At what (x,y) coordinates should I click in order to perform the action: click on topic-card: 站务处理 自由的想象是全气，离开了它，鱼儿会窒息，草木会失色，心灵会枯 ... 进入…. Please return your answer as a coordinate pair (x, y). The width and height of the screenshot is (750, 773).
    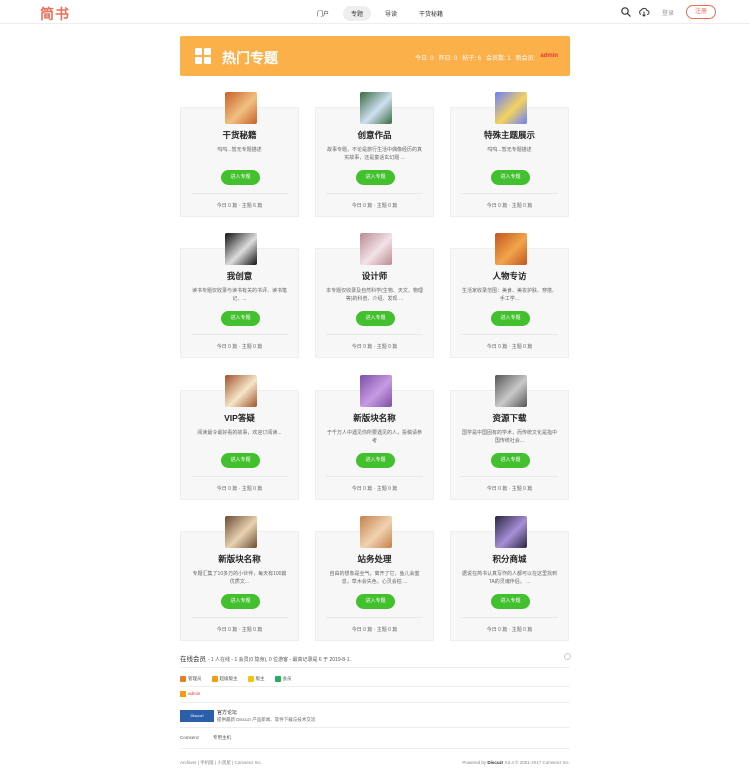
    Looking at the image, I should click on (374, 578).